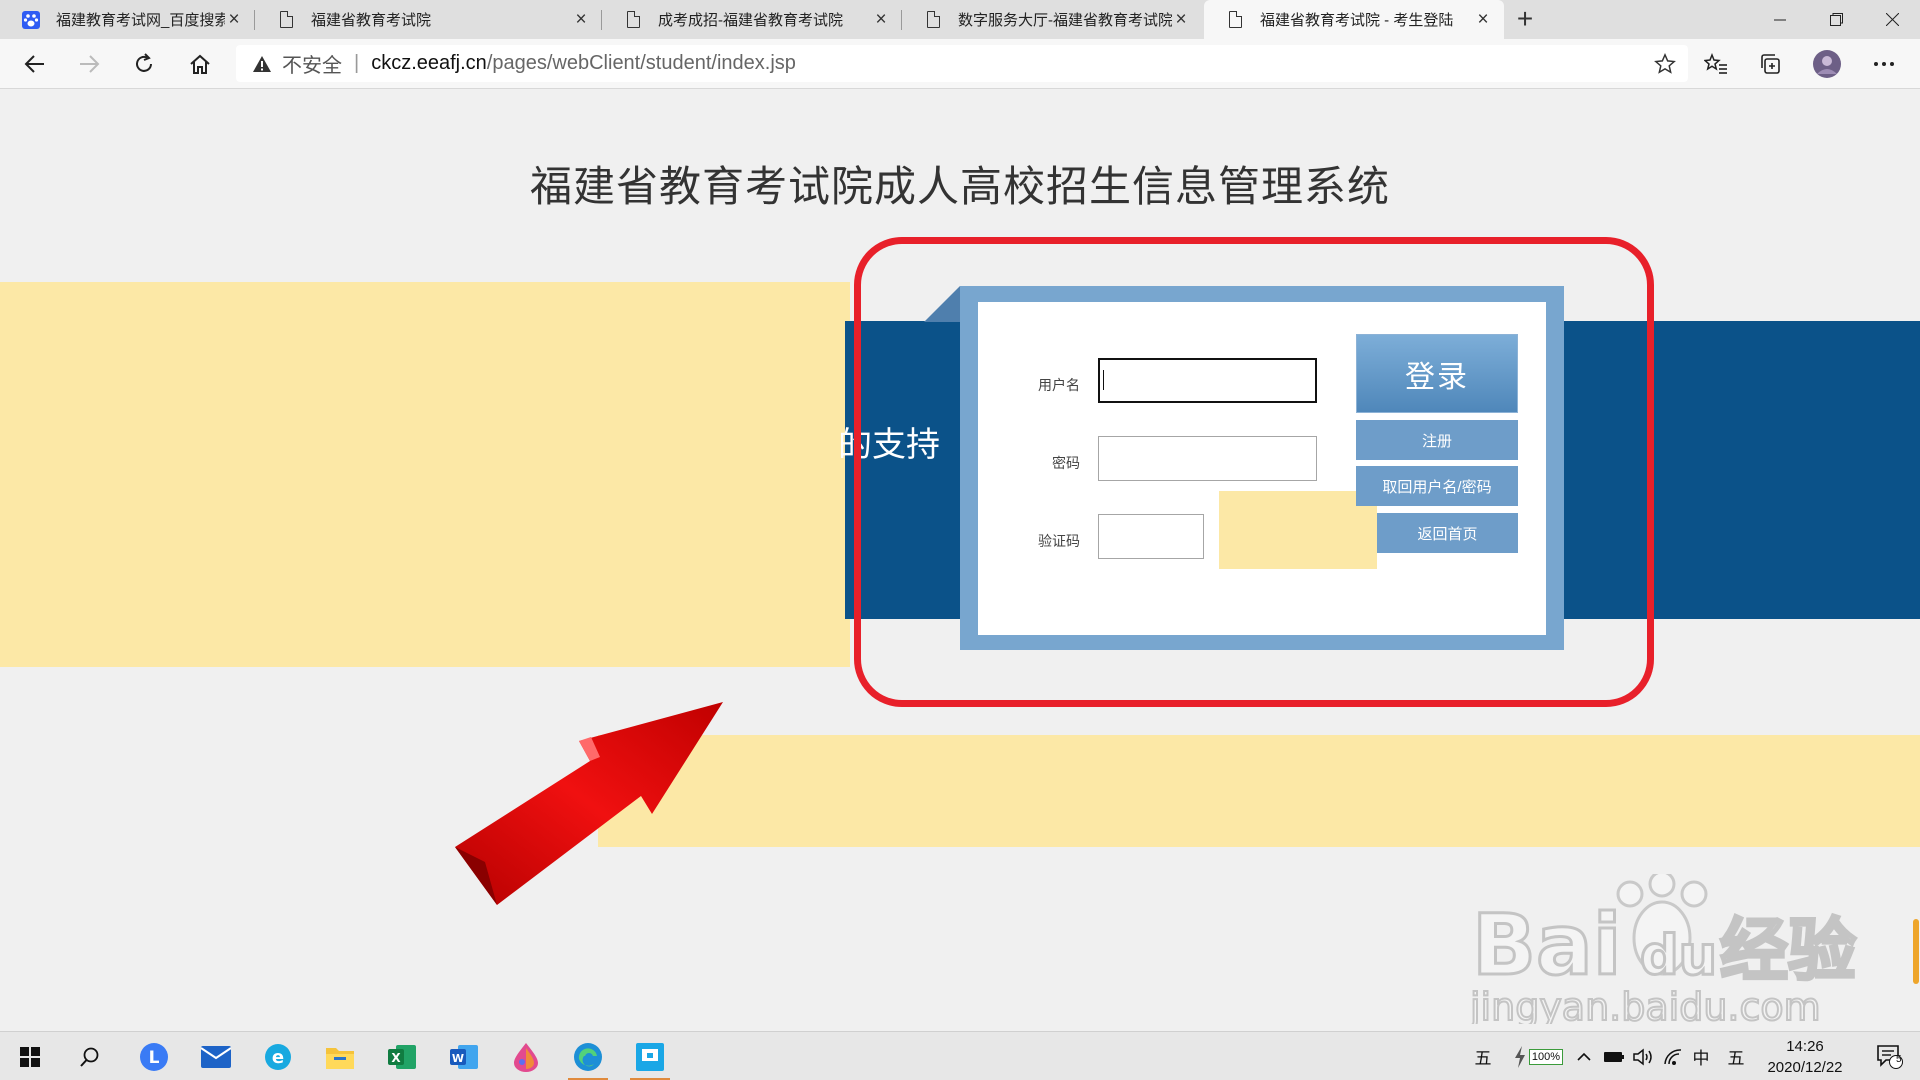 Image resolution: width=1920 pixels, height=1080 pixels. What do you see at coordinates (1645, 1004) in the screenshot?
I see `watermark-url: jingyan.baidu.com` at bounding box center [1645, 1004].